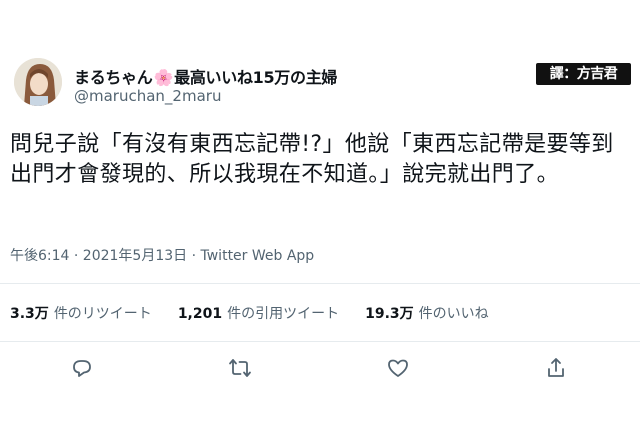  Describe the element at coordinates (283, 314) in the screenshot. I see `quote-count-label: 件の引用ツイート` at that location.